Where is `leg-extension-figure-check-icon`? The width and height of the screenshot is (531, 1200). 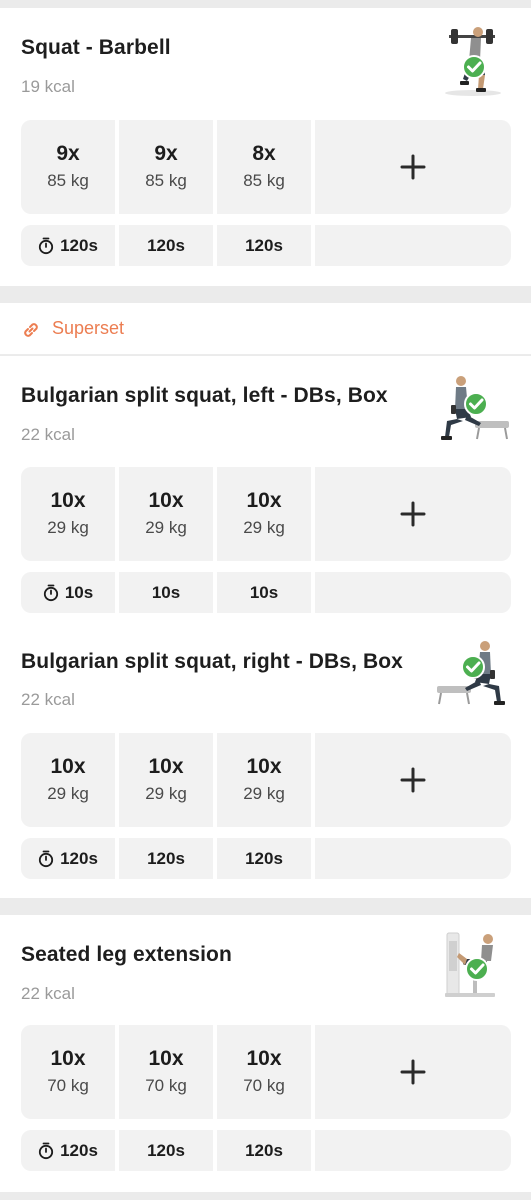 leg-extension-figure-check-icon is located at coordinates (473, 966).